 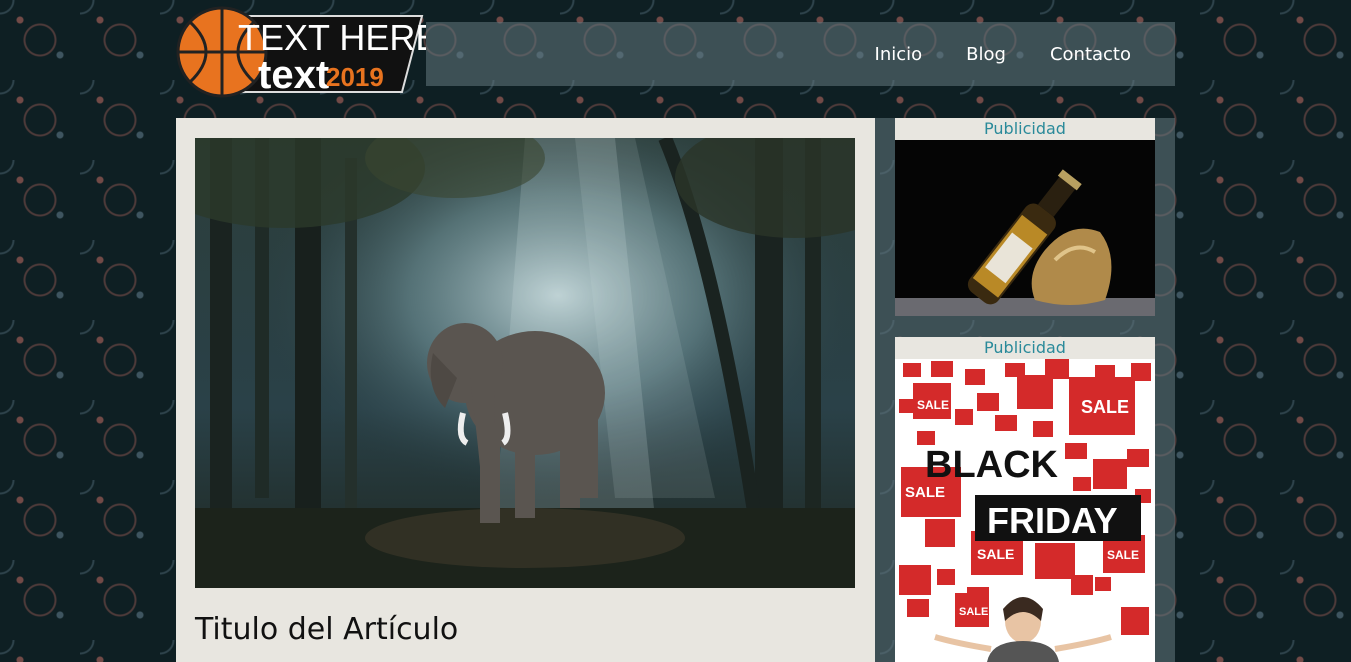 What do you see at coordinates (355, 77) in the screenshot?
I see `logo-line2-year: 2019` at bounding box center [355, 77].